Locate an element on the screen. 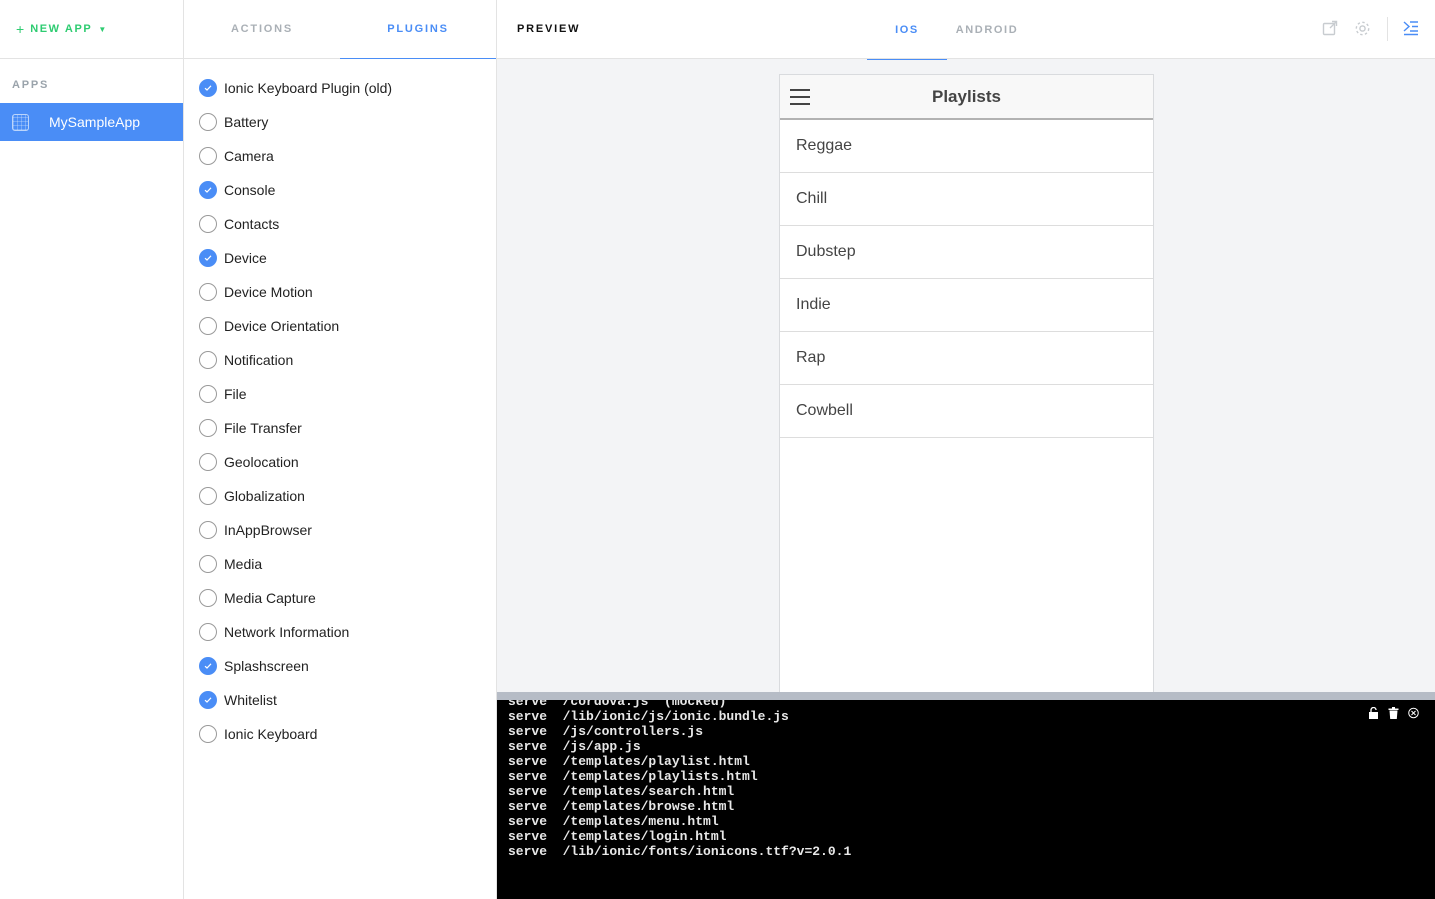  header-divider is located at coordinates (1387, 29).